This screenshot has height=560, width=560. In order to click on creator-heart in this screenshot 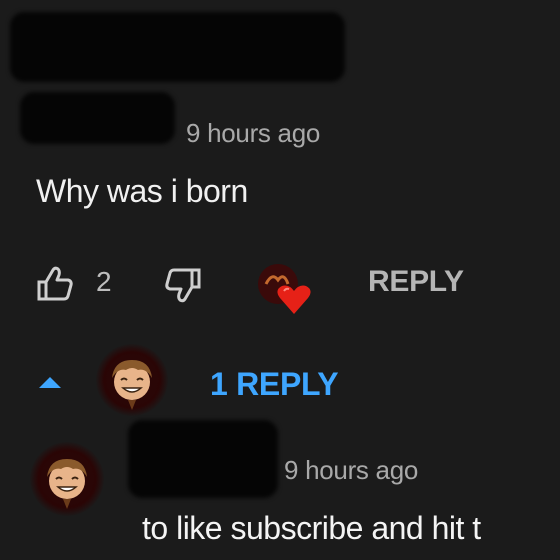, I will do `click(286, 288)`.